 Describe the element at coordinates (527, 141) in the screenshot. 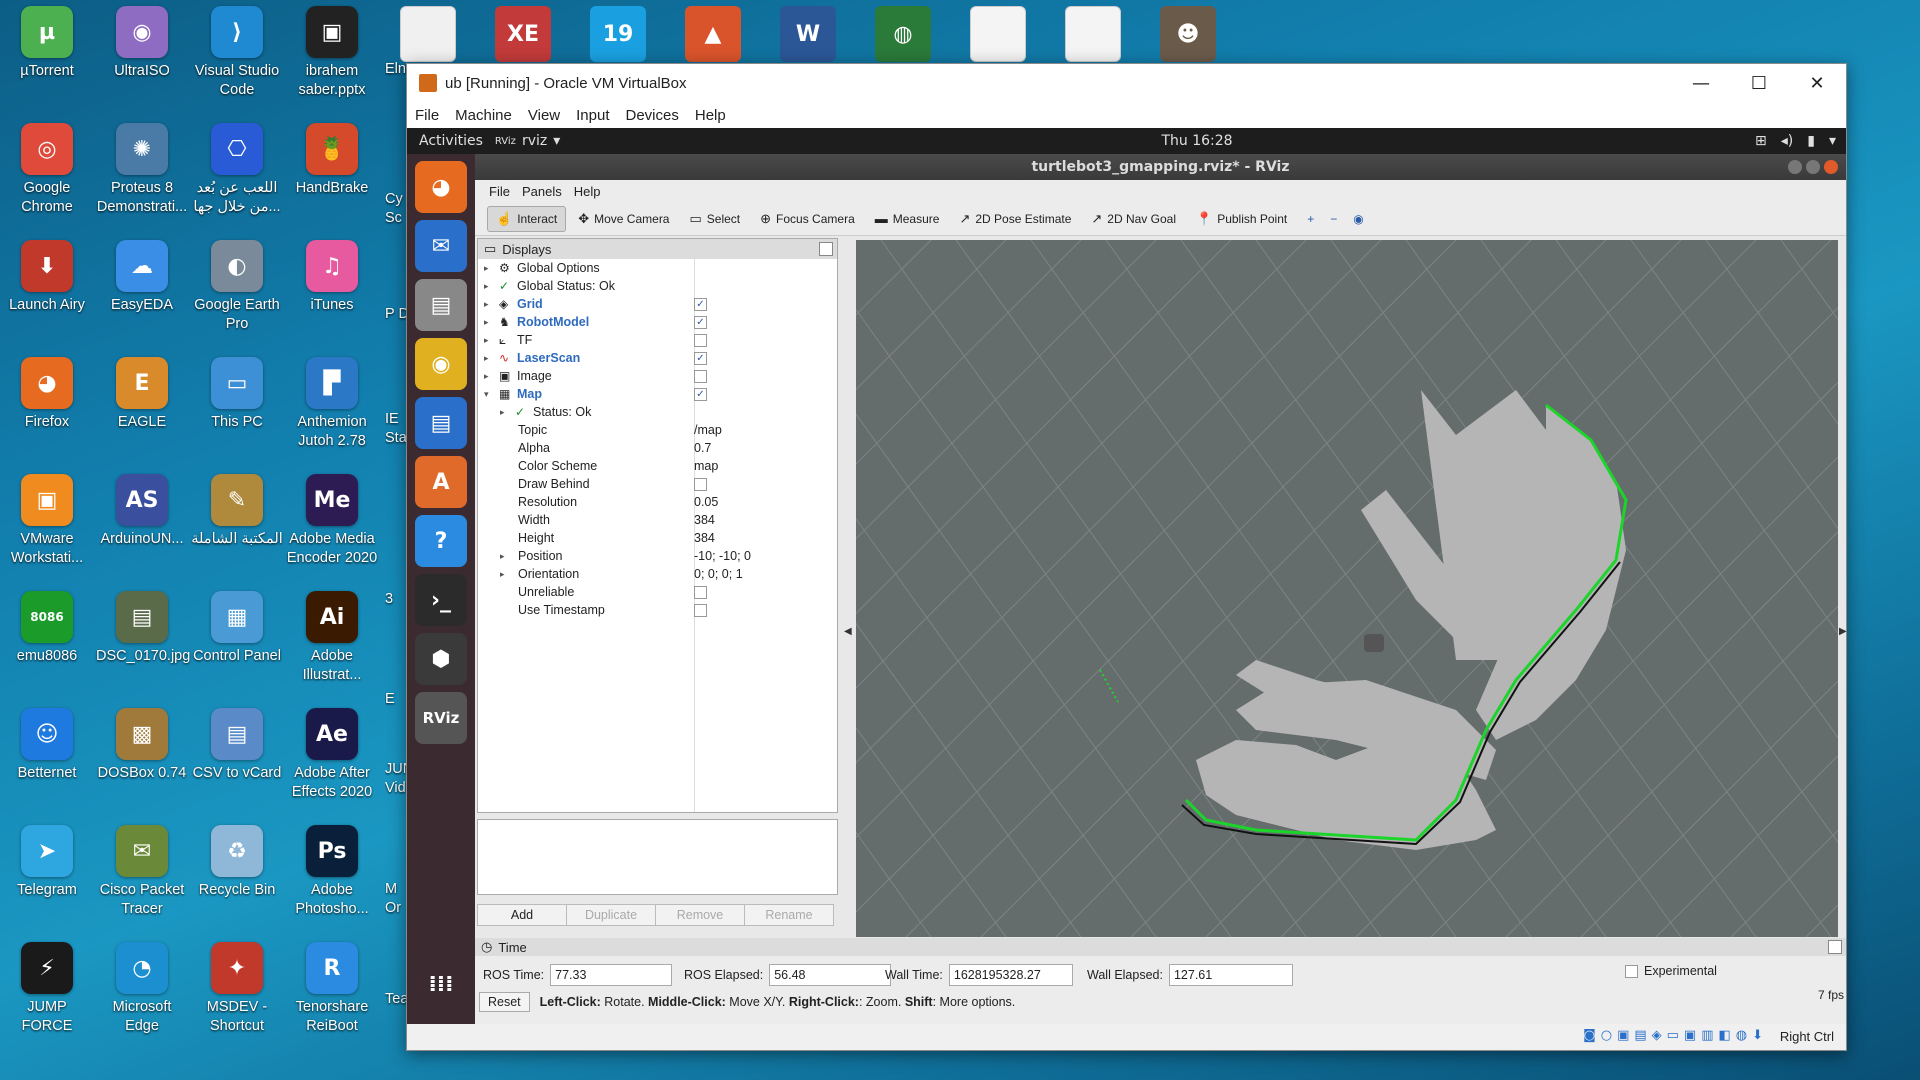

I see `app-menu: RViz rviz ▾` at that location.